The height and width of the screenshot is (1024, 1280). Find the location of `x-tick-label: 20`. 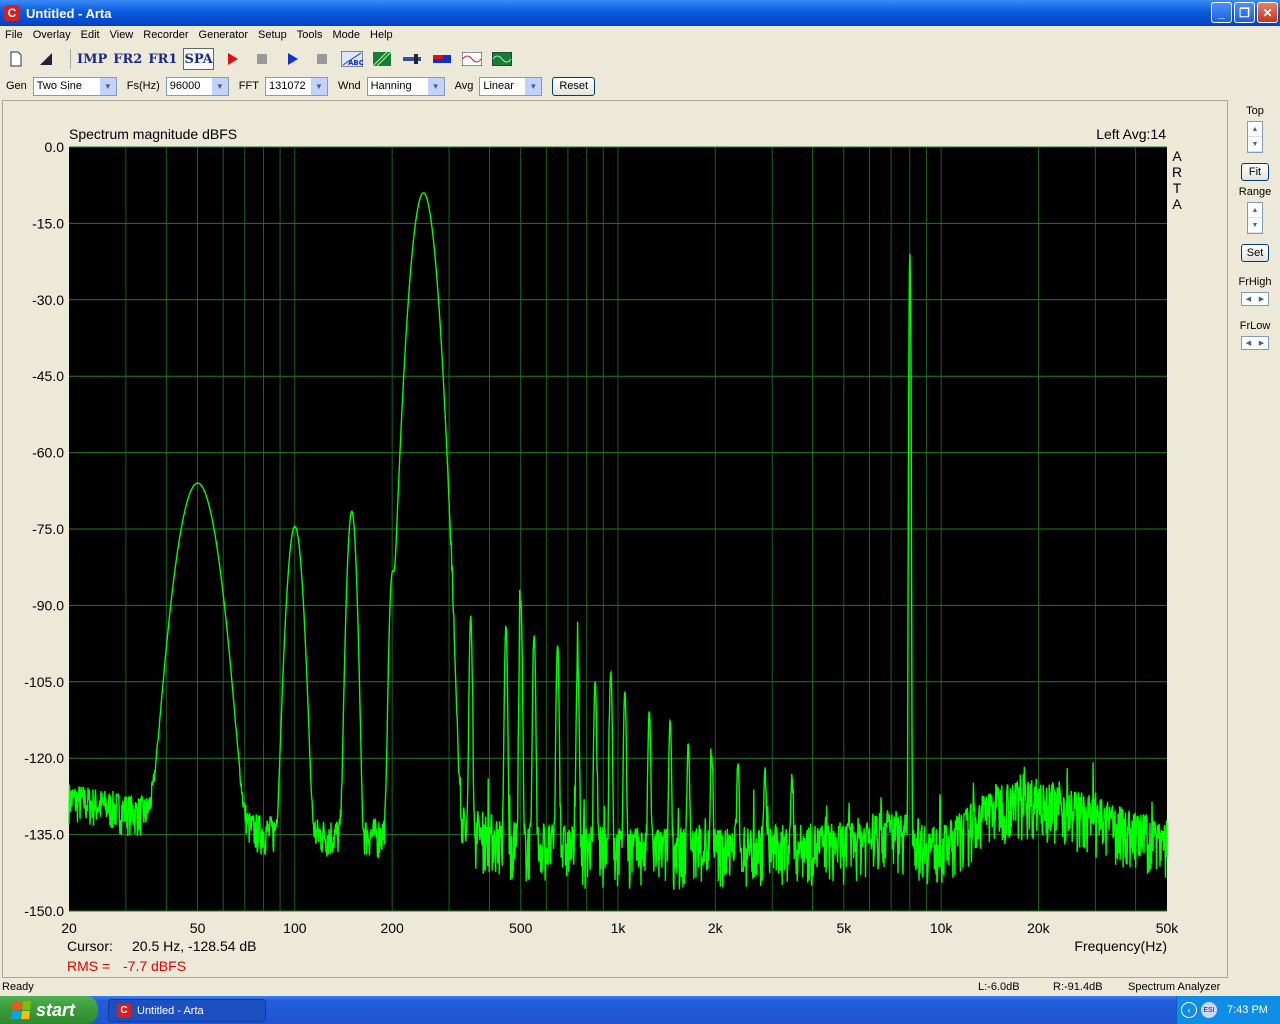

x-tick-label: 20 is located at coordinates (69, 928).